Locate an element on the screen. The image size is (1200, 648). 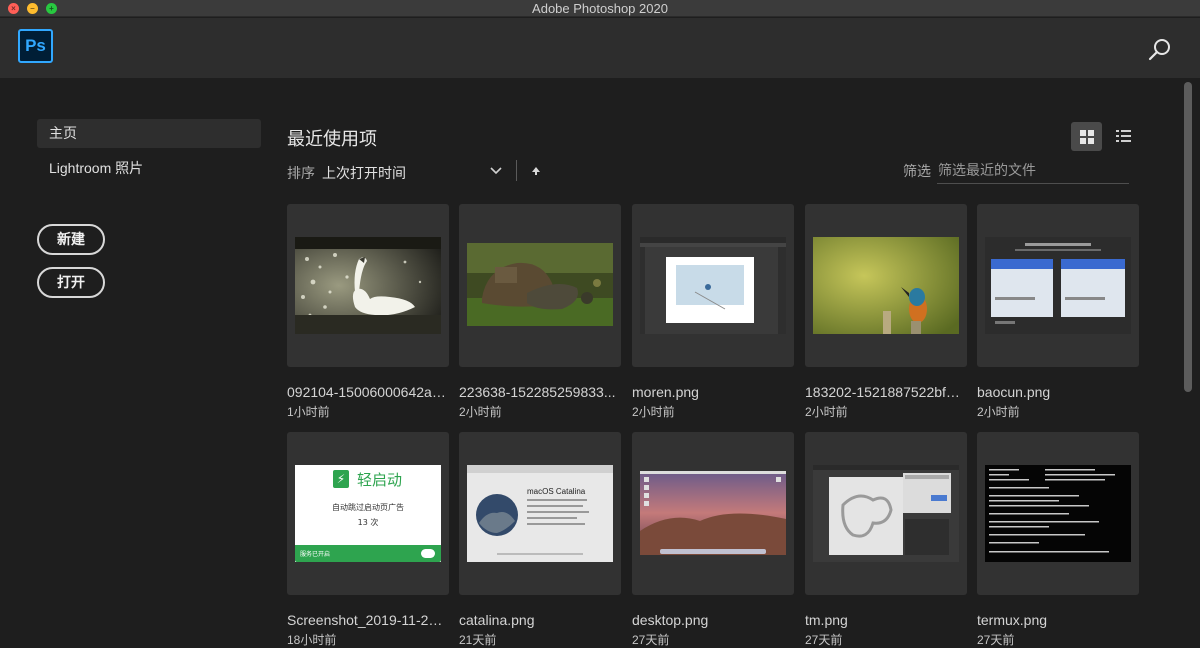
qidong-footer-text: 服务已开启 is located at coordinates (315, 554).